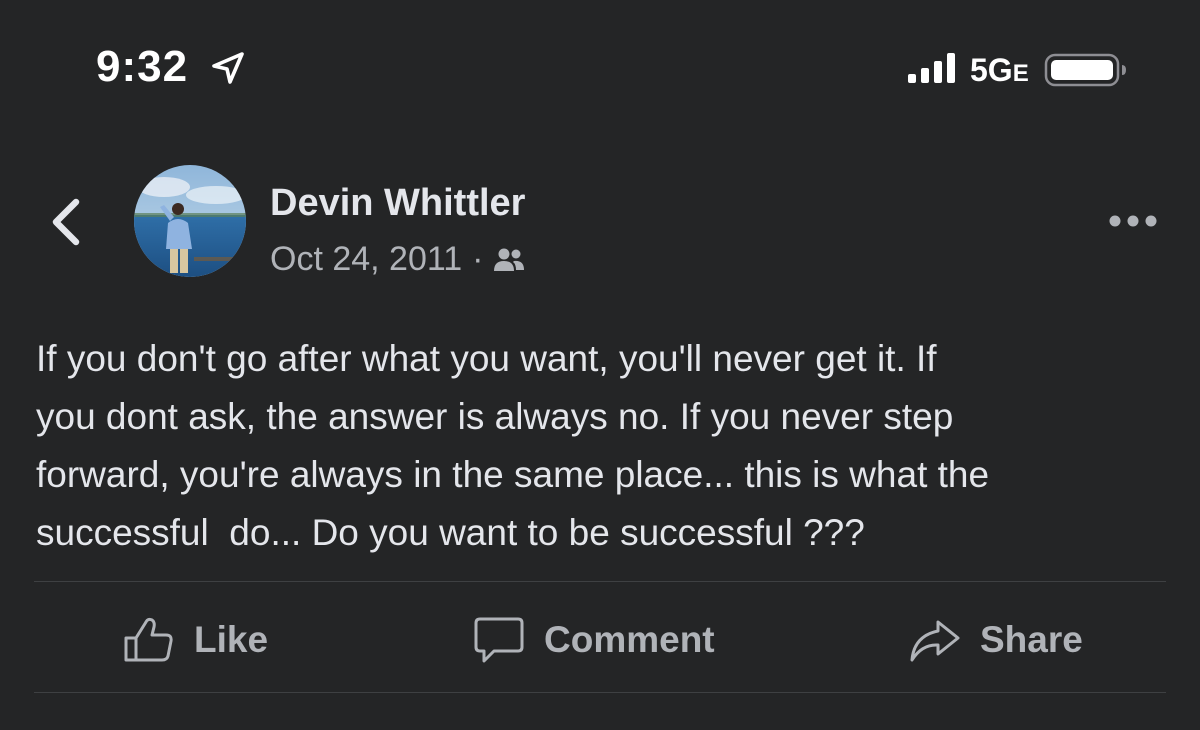 Image resolution: width=1200 pixels, height=730 pixels. What do you see at coordinates (1085, 70) in the screenshot?
I see `battery-icon` at bounding box center [1085, 70].